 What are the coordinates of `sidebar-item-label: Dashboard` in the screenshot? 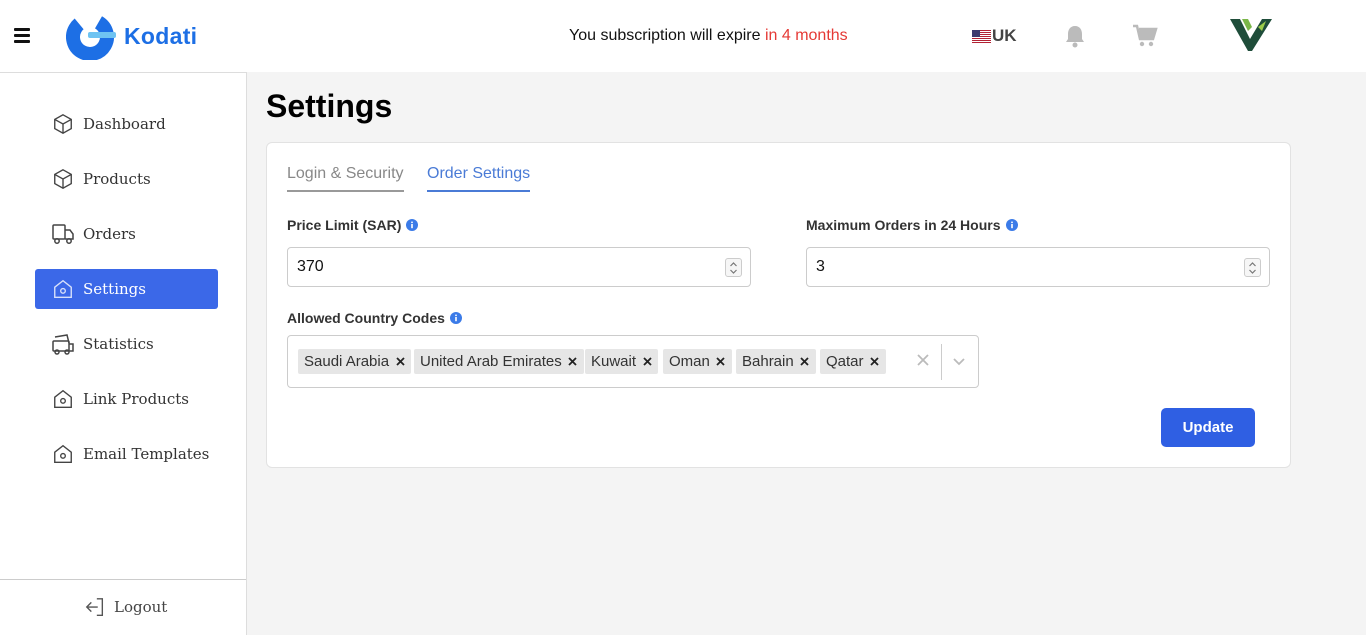 It's located at (124, 124).